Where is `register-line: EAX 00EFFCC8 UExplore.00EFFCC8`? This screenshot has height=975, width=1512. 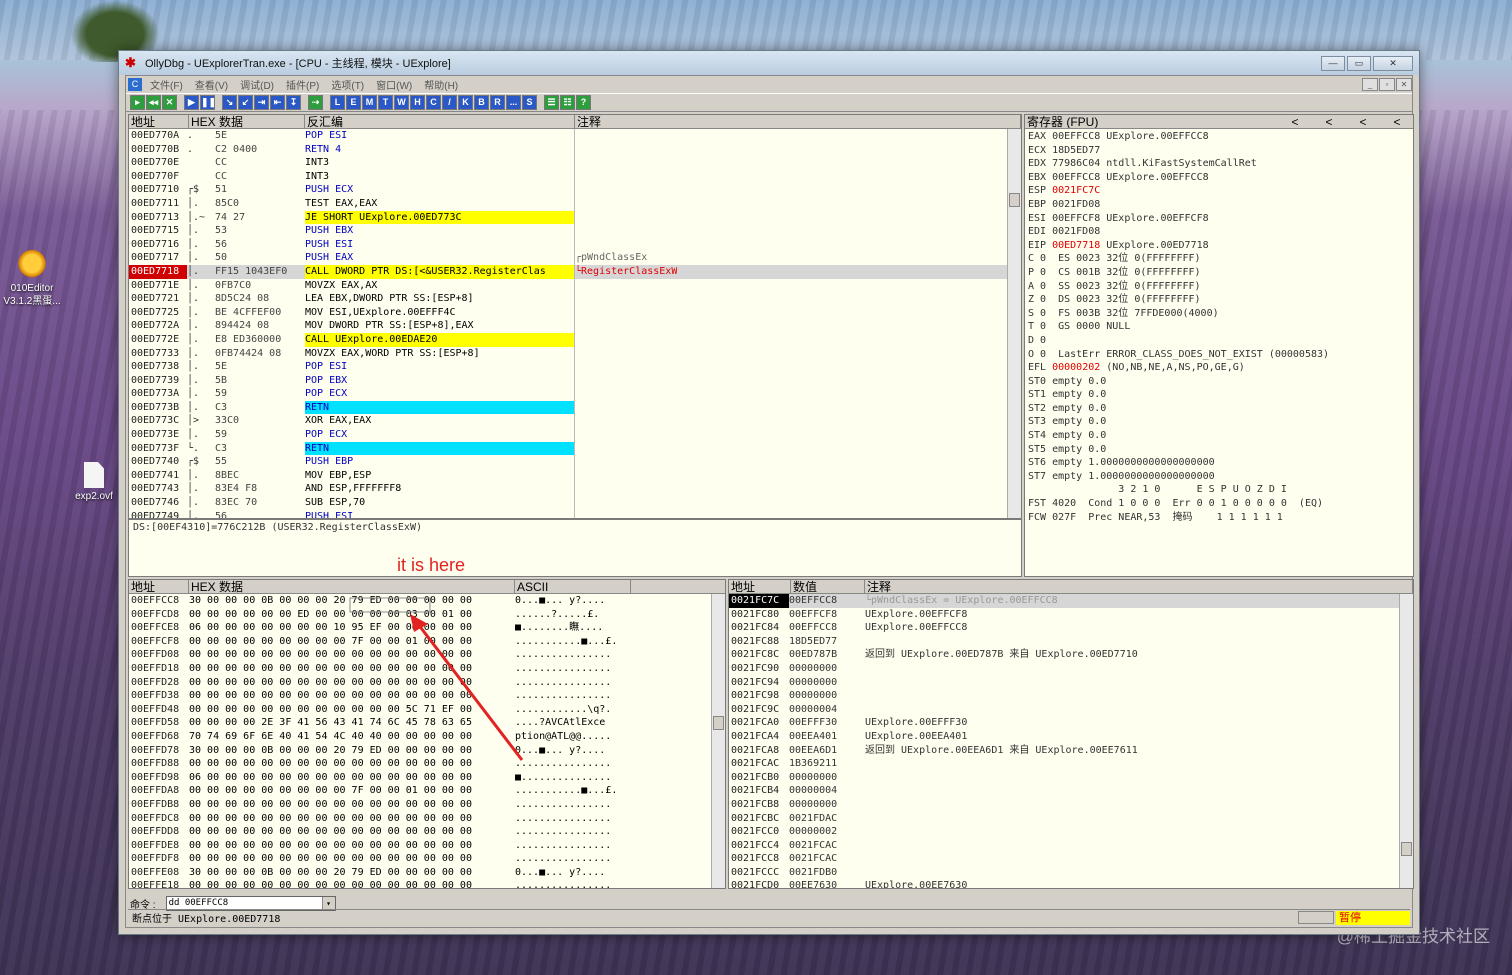 register-line: EAX 00EFFCC8 UExplore.00EFFCC8 is located at coordinates (1220, 137).